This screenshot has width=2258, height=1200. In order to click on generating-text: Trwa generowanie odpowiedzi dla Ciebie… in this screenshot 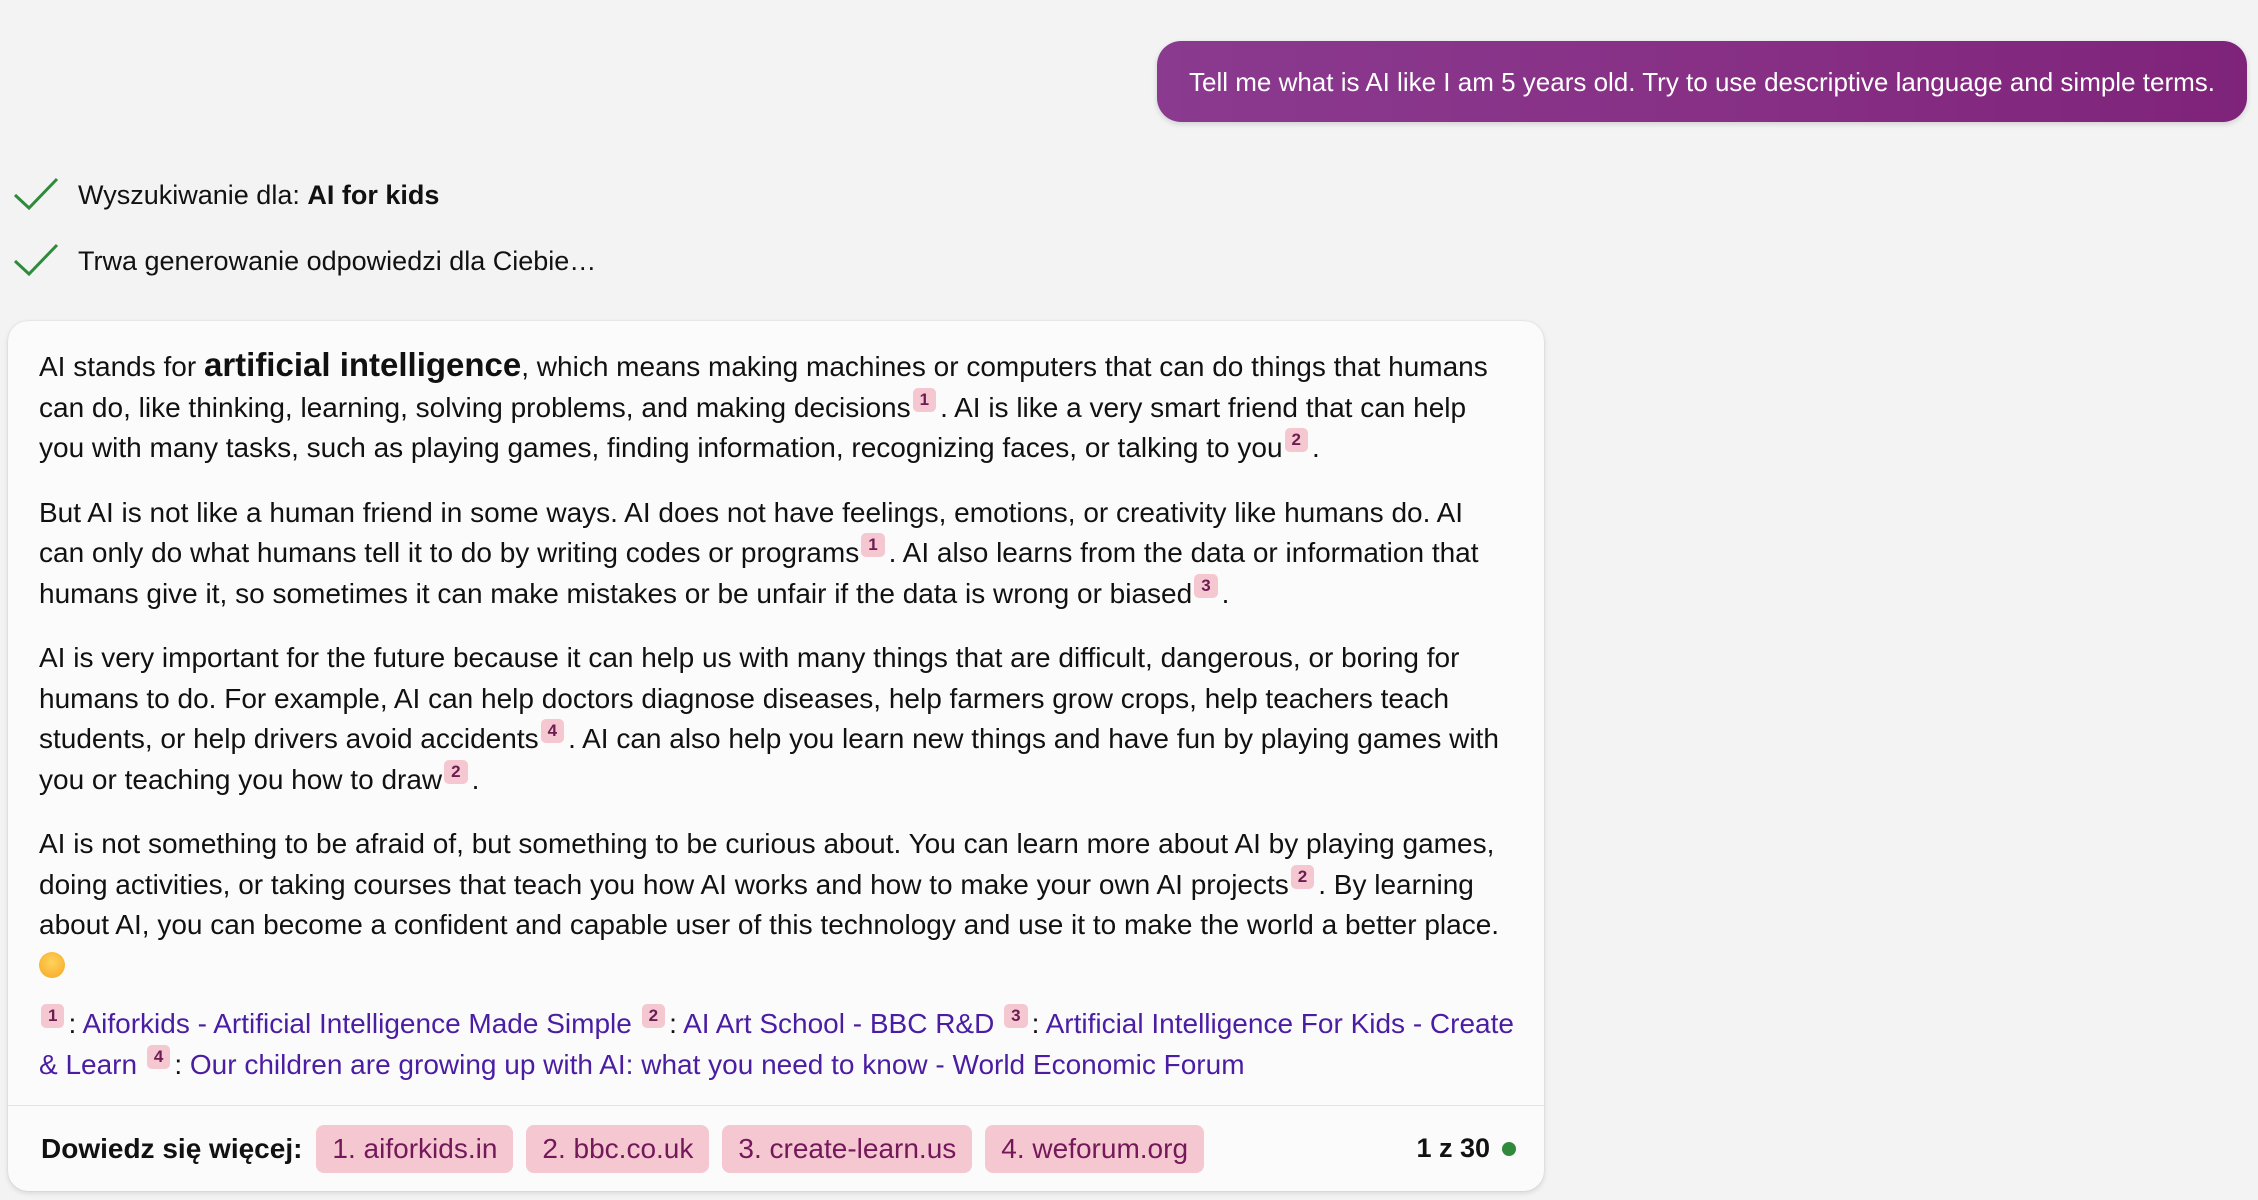, I will do `click(337, 260)`.